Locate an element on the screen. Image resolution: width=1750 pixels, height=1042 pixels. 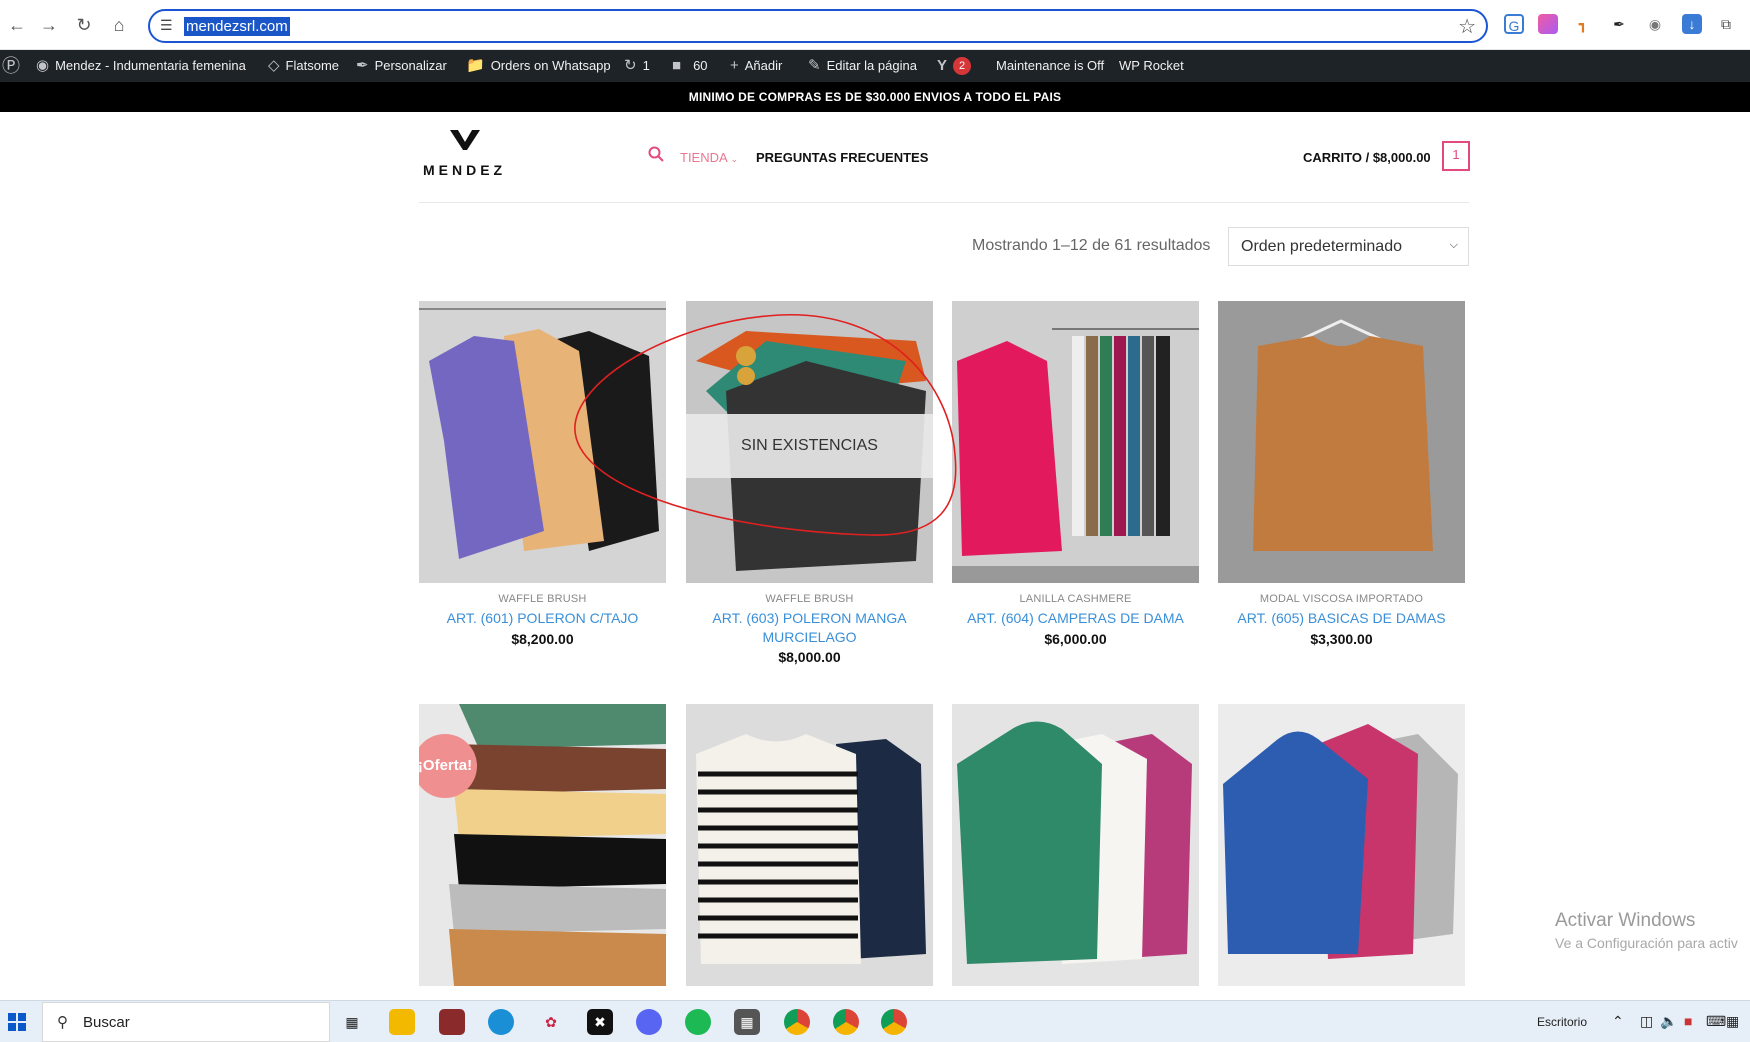
folder-icon: 📁 is located at coordinates (475, 65).